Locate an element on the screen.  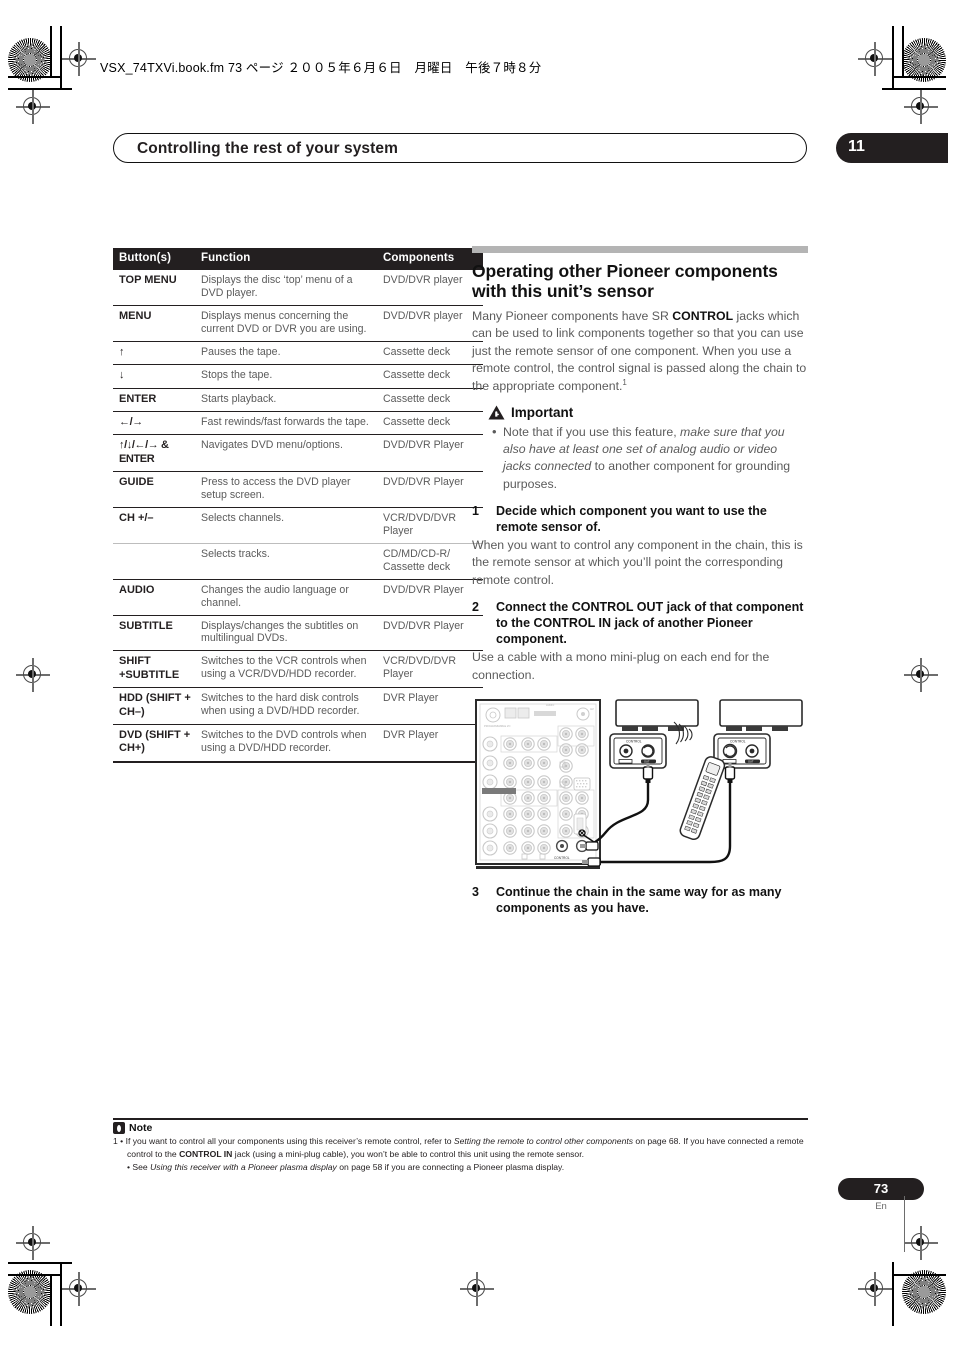
bullet-pre: Note that if you use this feature, is located at coordinates (592, 431).